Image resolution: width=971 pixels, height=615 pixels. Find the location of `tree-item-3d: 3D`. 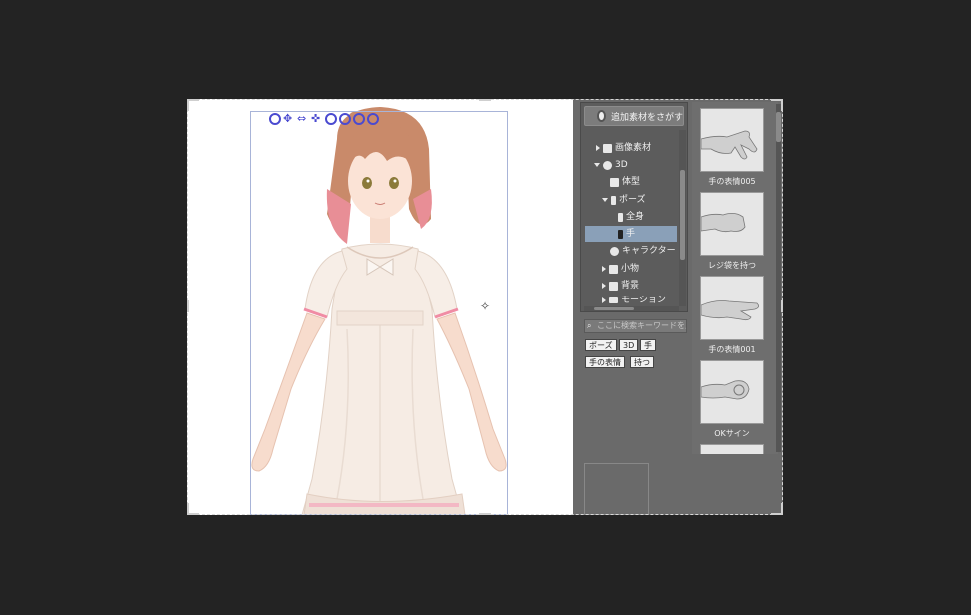

tree-item-3d: 3D is located at coordinates (611, 165).